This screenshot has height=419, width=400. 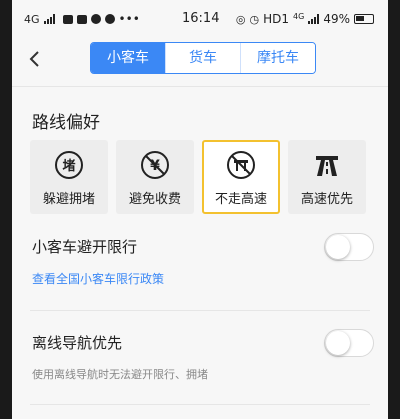 What do you see at coordinates (241, 165) in the screenshot?
I see `no-highway-icon` at bounding box center [241, 165].